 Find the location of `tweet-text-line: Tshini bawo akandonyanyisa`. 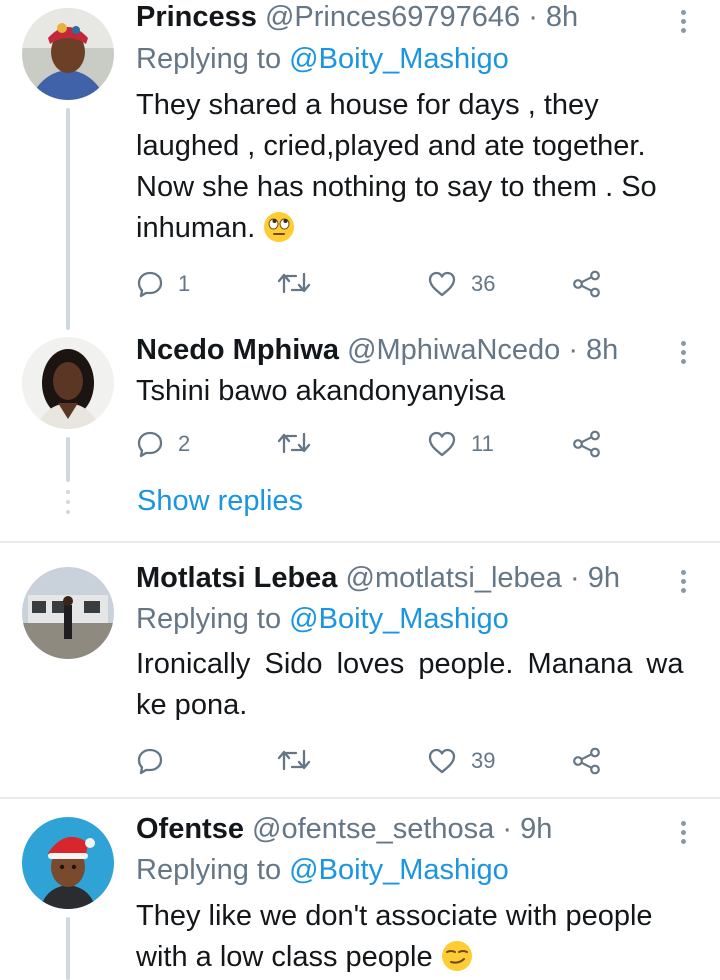

tweet-text-line: Tshini bawo akandonyanyisa is located at coordinates (321, 391).